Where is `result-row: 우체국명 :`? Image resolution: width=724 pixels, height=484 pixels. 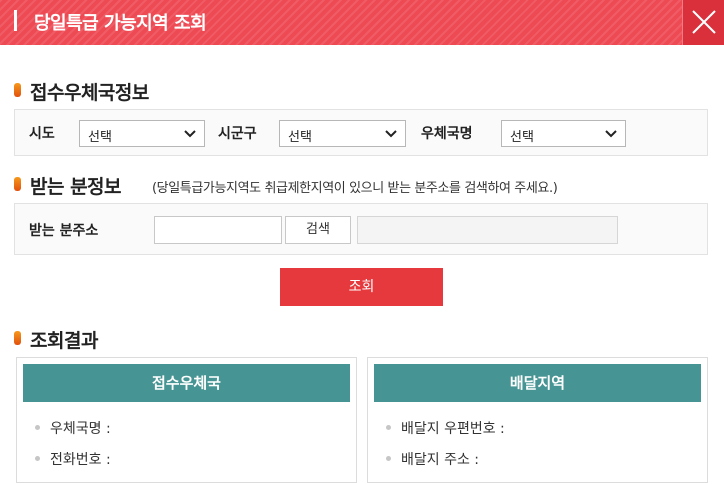 result-row: 우체국명 : is located at coordinates (73, 428).